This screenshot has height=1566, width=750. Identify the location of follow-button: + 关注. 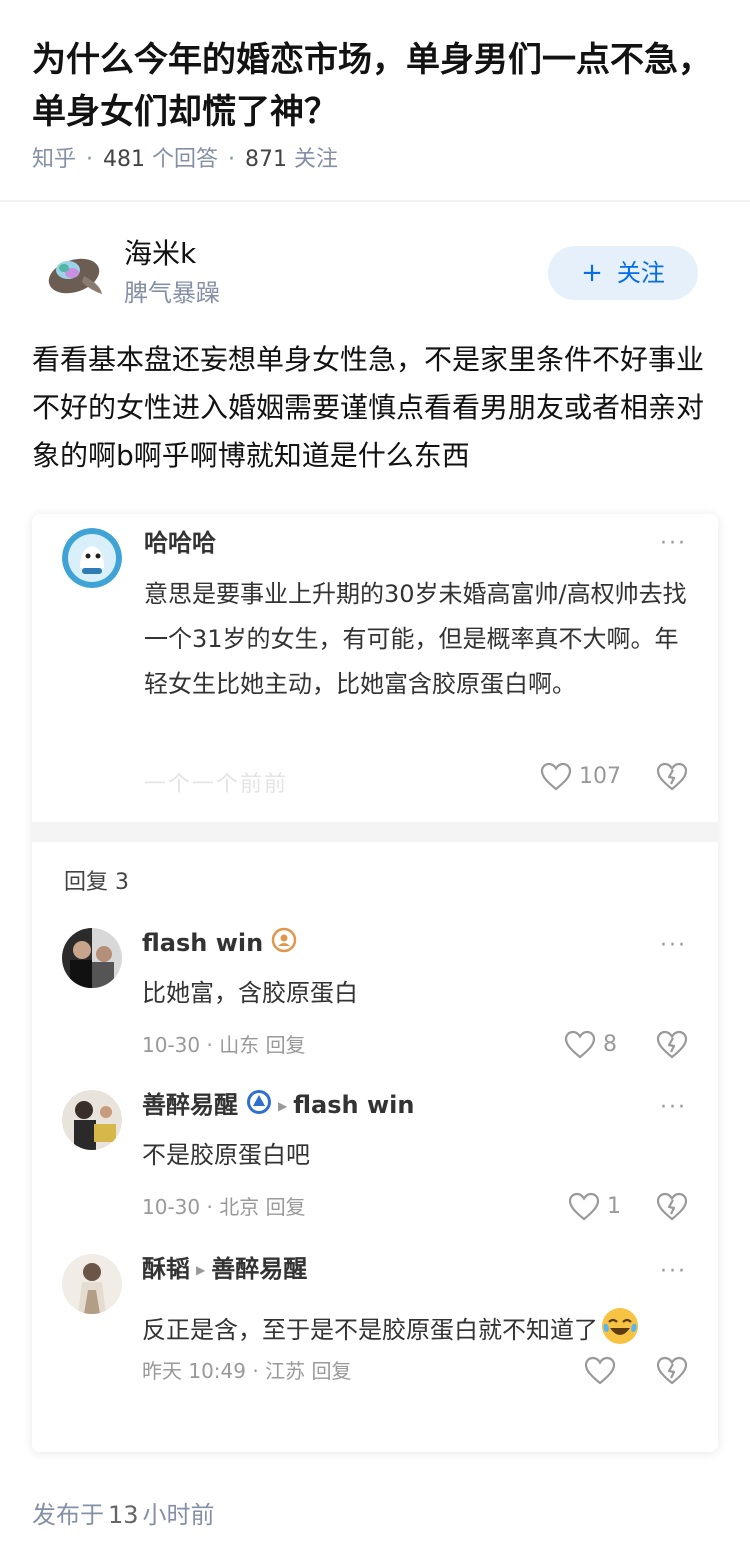
(623, 273).